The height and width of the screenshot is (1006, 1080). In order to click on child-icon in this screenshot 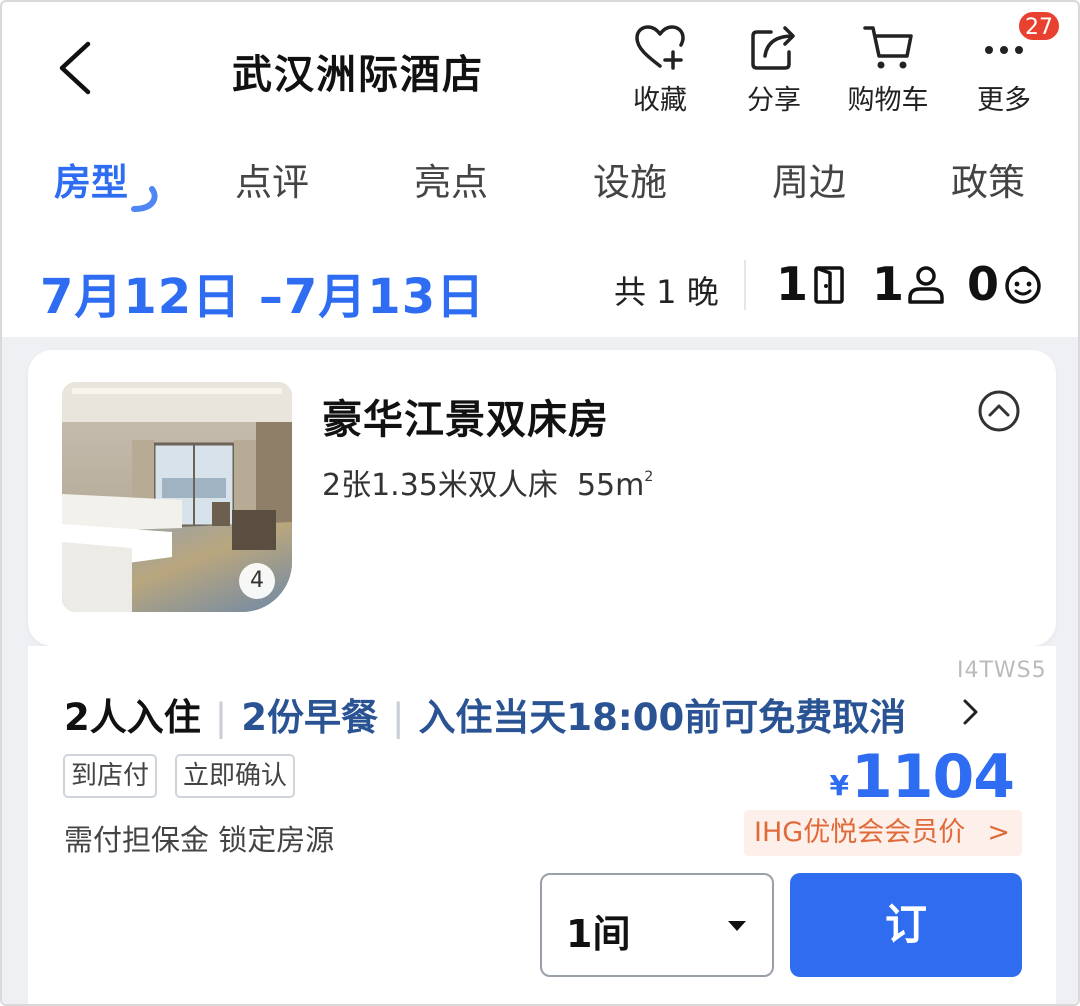, I will do `click(1023, 285)`.